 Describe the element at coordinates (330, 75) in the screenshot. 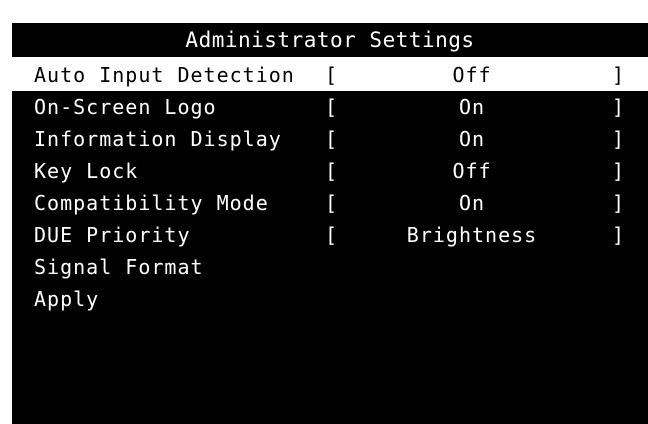

I see `menu-item-auto-input-detection: Auto Input Detection [ Off ]` at that location.